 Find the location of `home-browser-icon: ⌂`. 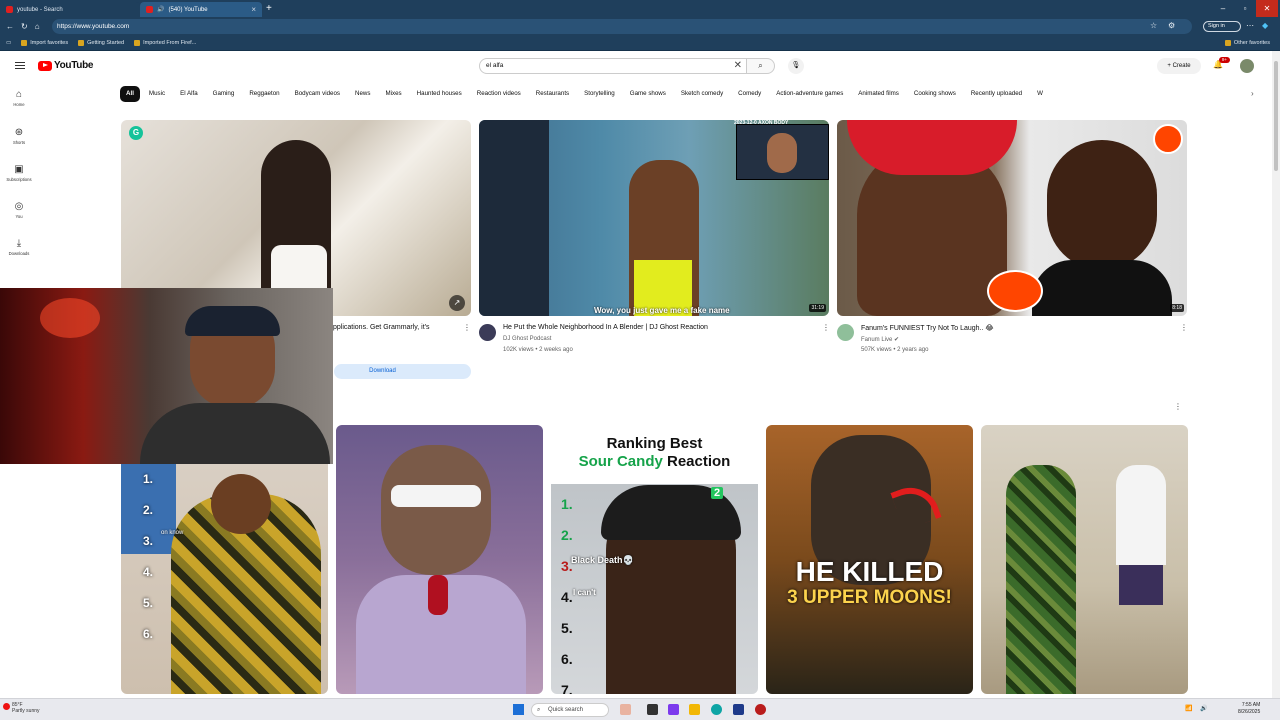

home-browser-icon: ⌂ is located at coordinates (37, 26).